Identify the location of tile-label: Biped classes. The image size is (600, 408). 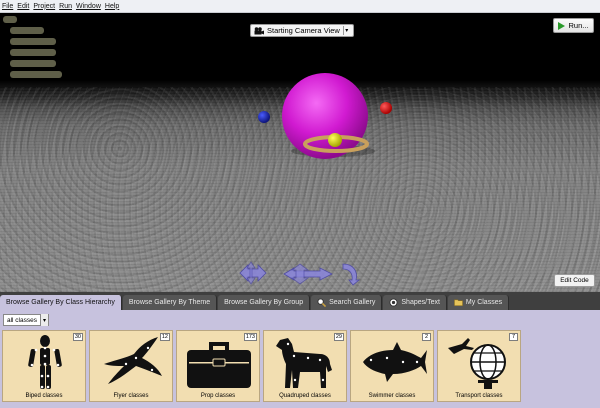
(44, 396).